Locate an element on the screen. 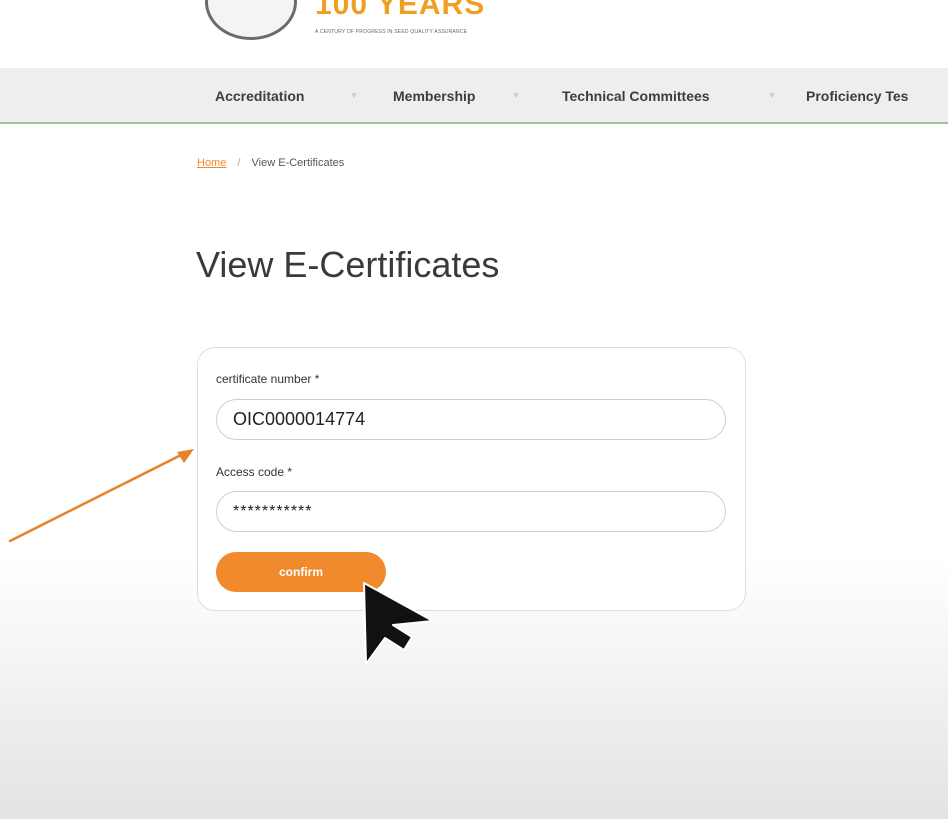  access-code-label: Access code * is located at coordinates (254, 472).